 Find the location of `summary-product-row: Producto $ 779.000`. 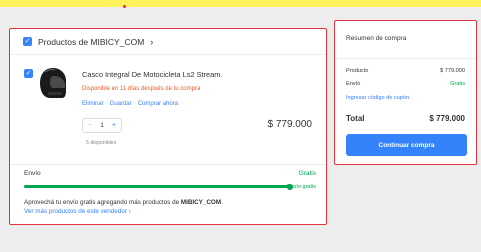

summary-product-row: Producto $ 779.000 is located at coordinates (405, 71).